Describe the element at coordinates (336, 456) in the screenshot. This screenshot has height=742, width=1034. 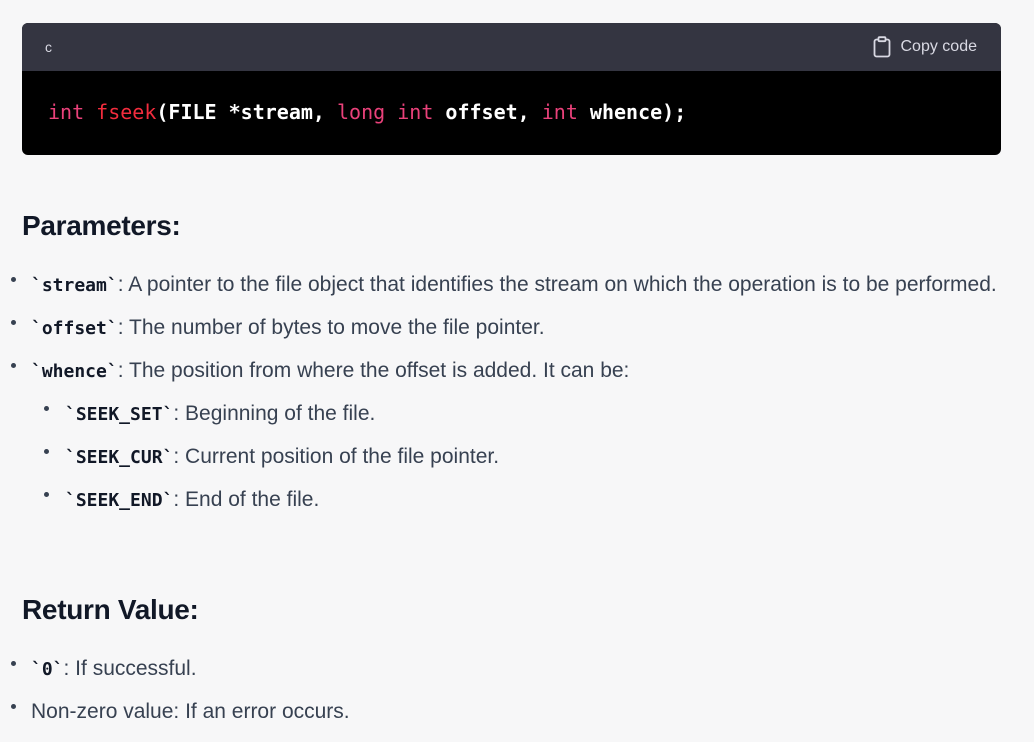
I see `list-item-text: : Current position of the file pointer.` at that location.